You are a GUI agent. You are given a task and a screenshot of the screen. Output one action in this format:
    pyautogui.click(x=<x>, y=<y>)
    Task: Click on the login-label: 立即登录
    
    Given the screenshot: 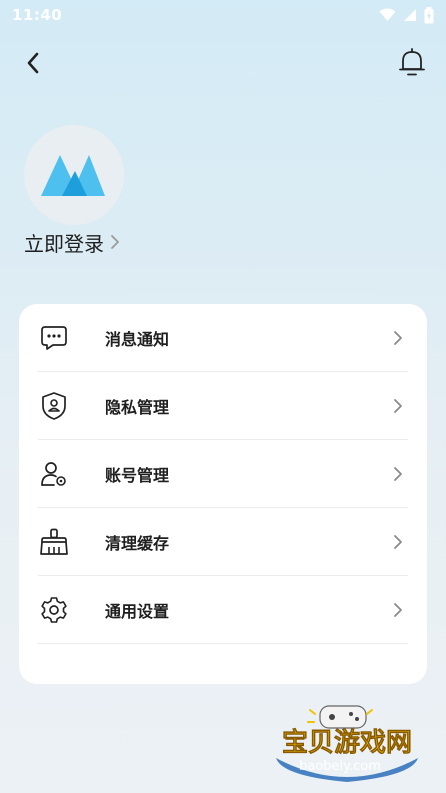 What is the action you would take?
    pyautogui.click(x=64, y=243)
    